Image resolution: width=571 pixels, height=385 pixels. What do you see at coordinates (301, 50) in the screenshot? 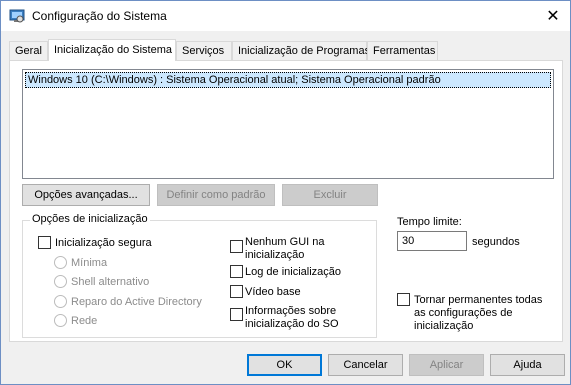
I see `tab-startup: Inicialização de Programas` at bounding box center [301, 50].